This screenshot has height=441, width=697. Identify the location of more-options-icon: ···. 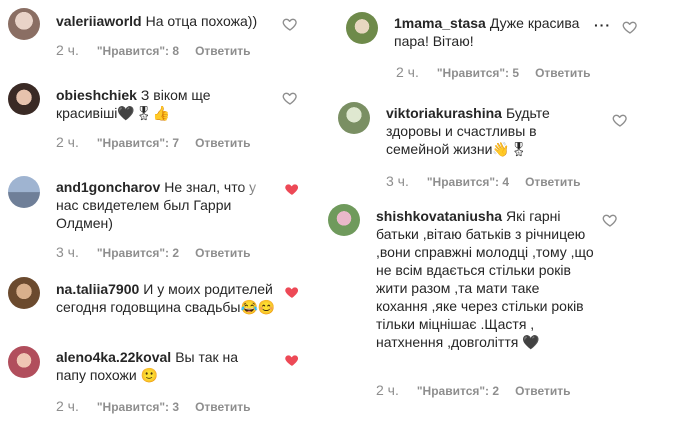
(602, 25).